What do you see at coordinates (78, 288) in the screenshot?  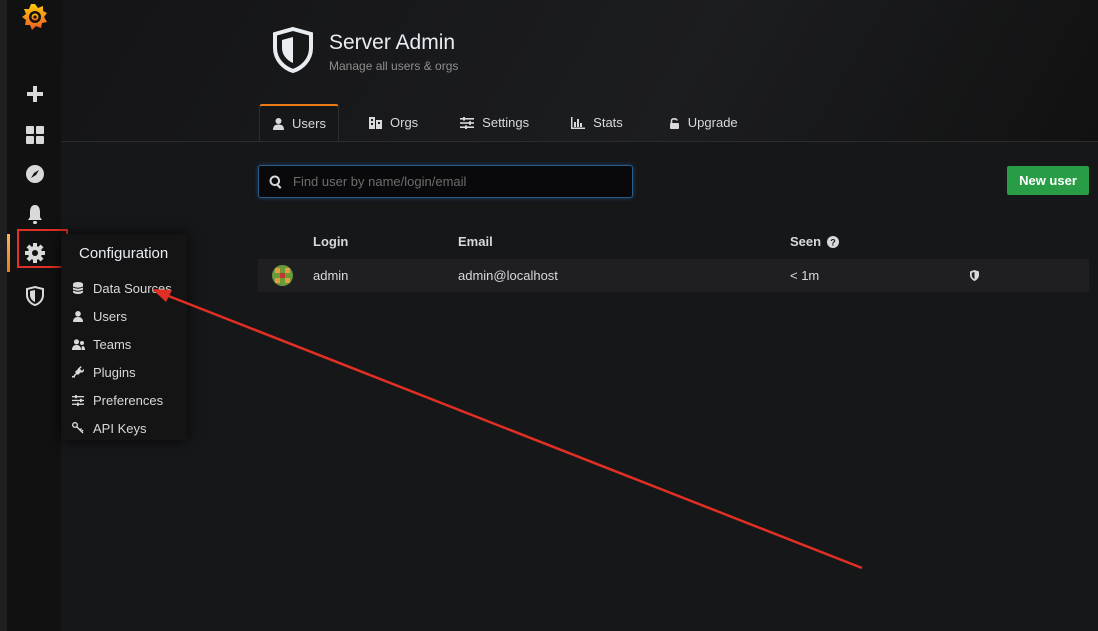 I see `database-icon` at bounding box center [78, 288].